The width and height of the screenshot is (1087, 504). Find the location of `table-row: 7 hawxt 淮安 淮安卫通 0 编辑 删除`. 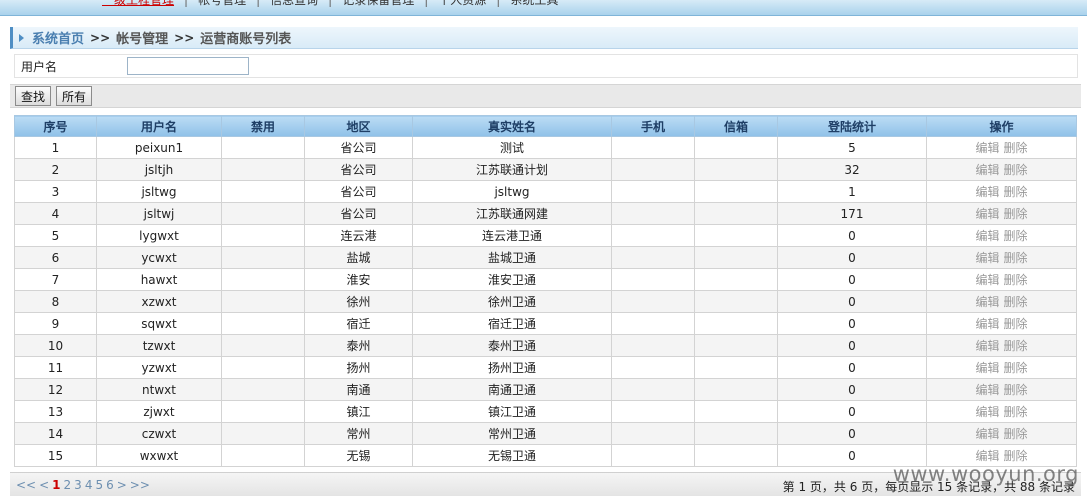

table-row: 7 hawxt 淮安 淮安卫通 0 编辑 删除 is located at coordinates (545, 279).